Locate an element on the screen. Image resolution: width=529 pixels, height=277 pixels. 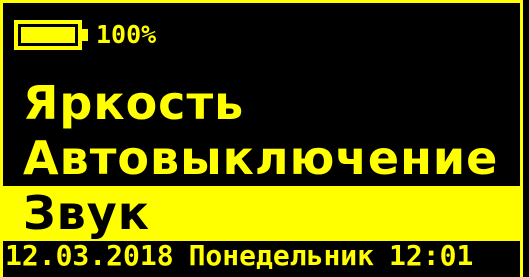
status-bar: 100% is located at coordinates (85, 35).